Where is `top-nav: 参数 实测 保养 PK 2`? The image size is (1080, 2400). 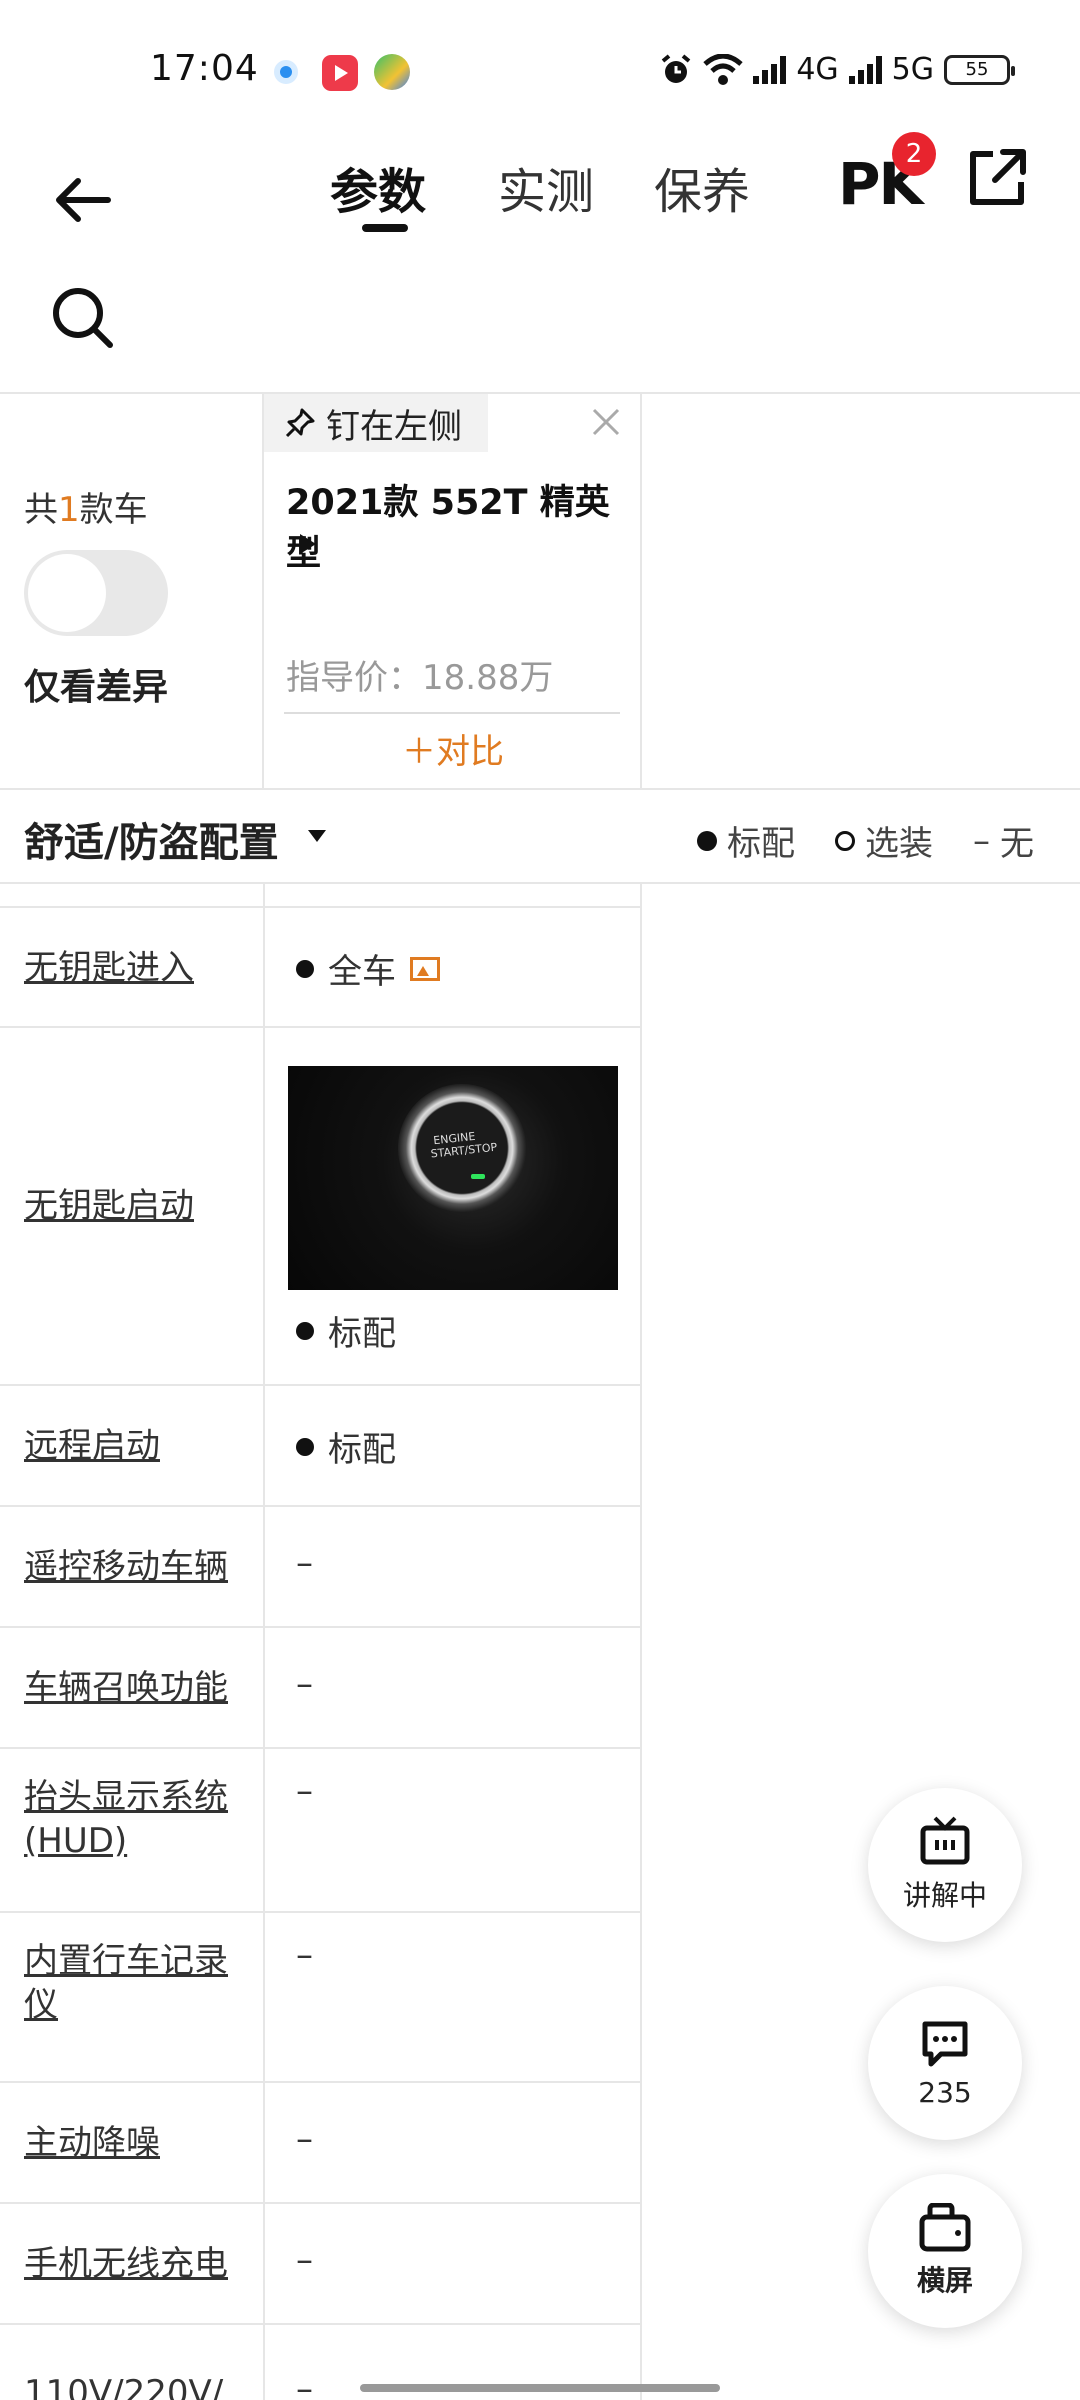
top-nav: 参数 实测 保养 PK 2 is located at coordinates (540, 196).